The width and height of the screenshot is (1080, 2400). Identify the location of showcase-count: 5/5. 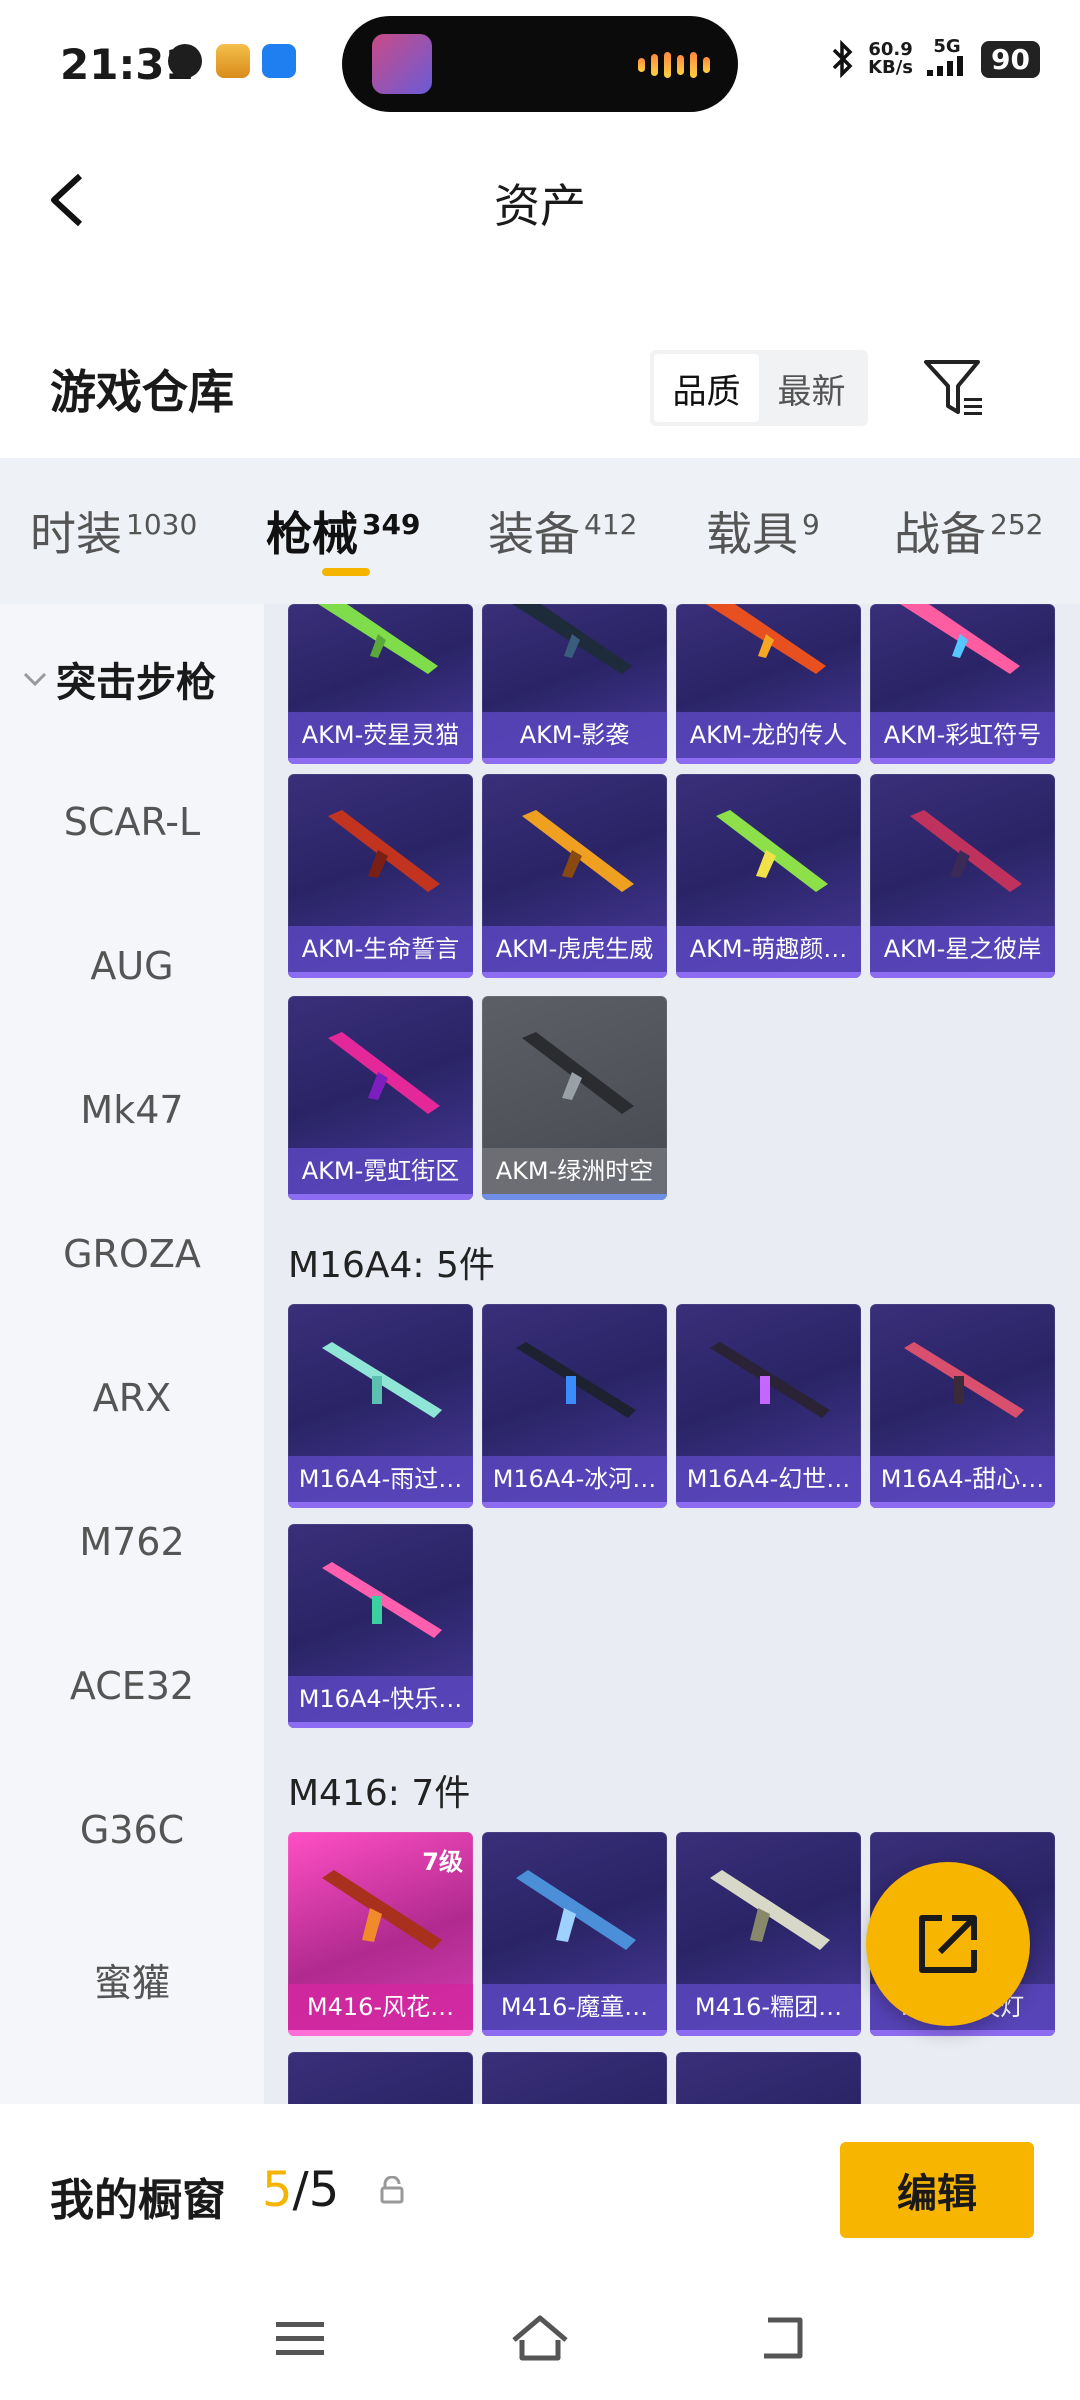
(301, 2190).